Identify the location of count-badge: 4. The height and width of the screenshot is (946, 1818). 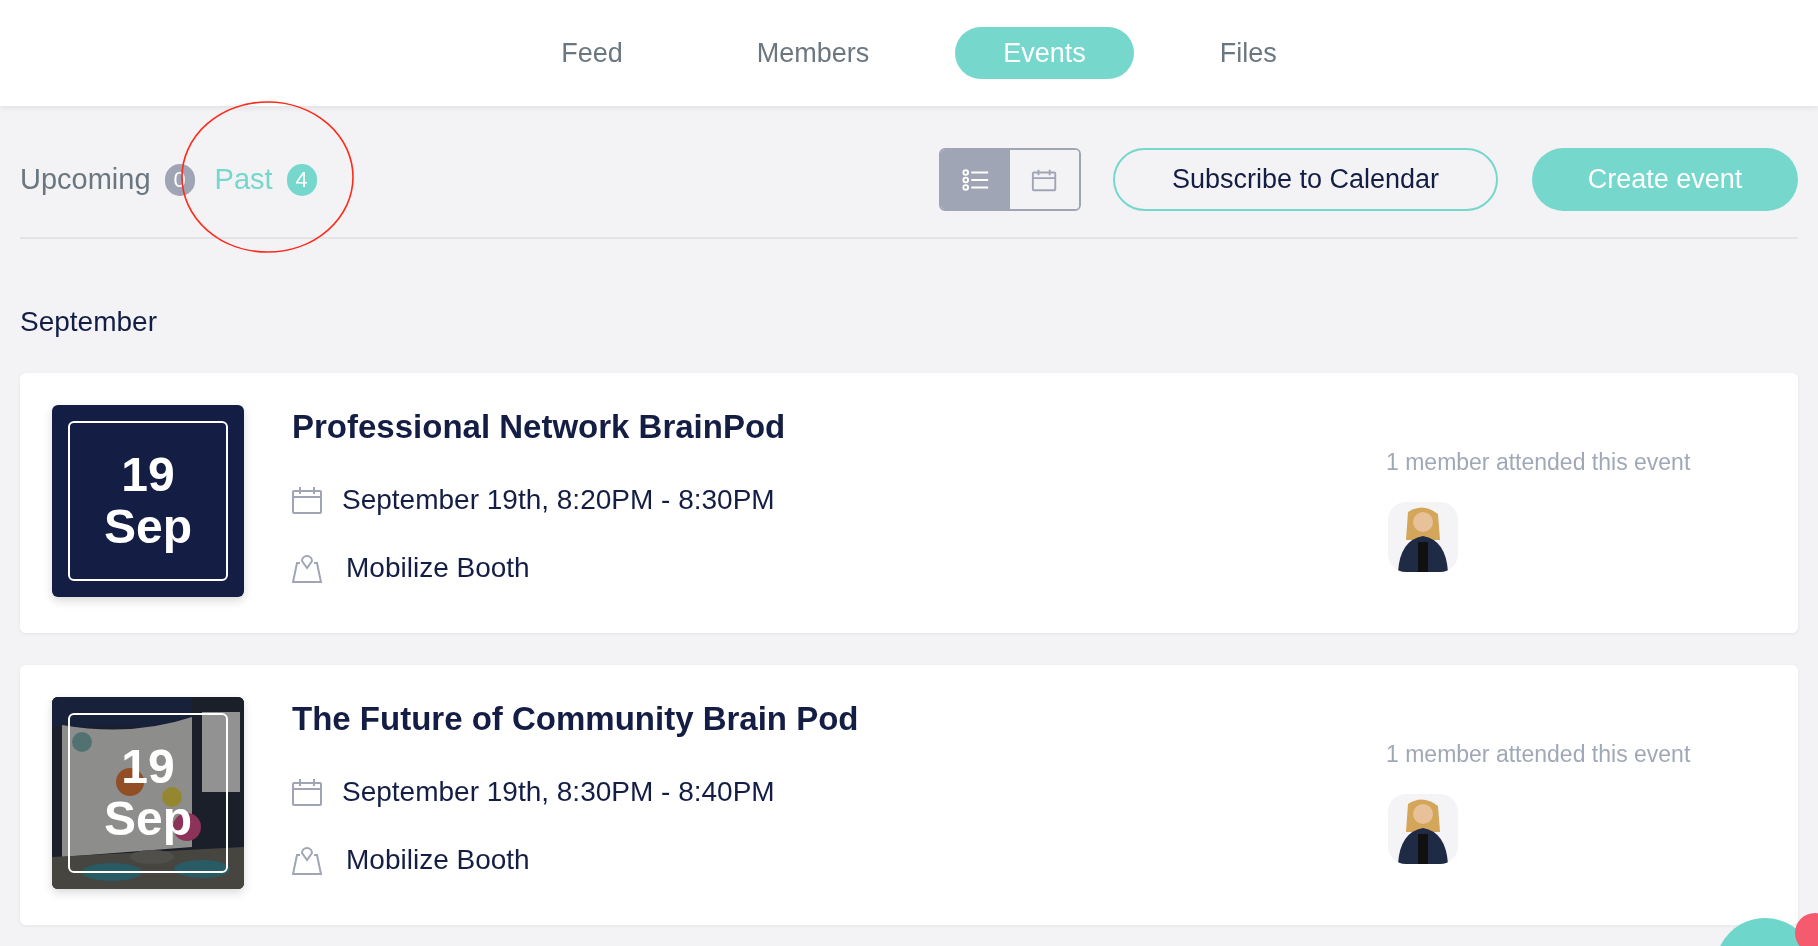
(301, 179).